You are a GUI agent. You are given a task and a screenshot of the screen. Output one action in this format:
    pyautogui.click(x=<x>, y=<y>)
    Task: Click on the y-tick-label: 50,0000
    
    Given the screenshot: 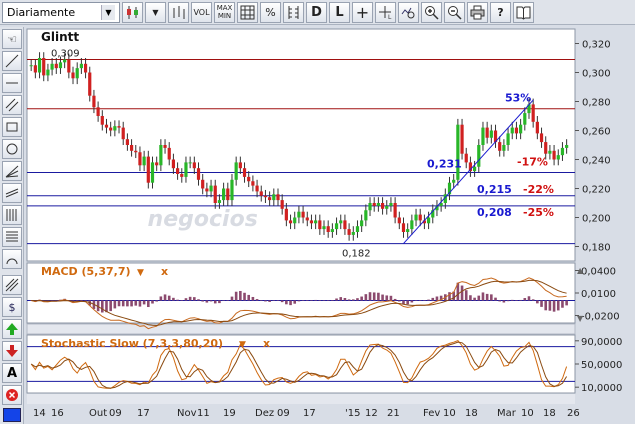 What is the action you would take?
    pyautogui.click(x=601, y=365)
    